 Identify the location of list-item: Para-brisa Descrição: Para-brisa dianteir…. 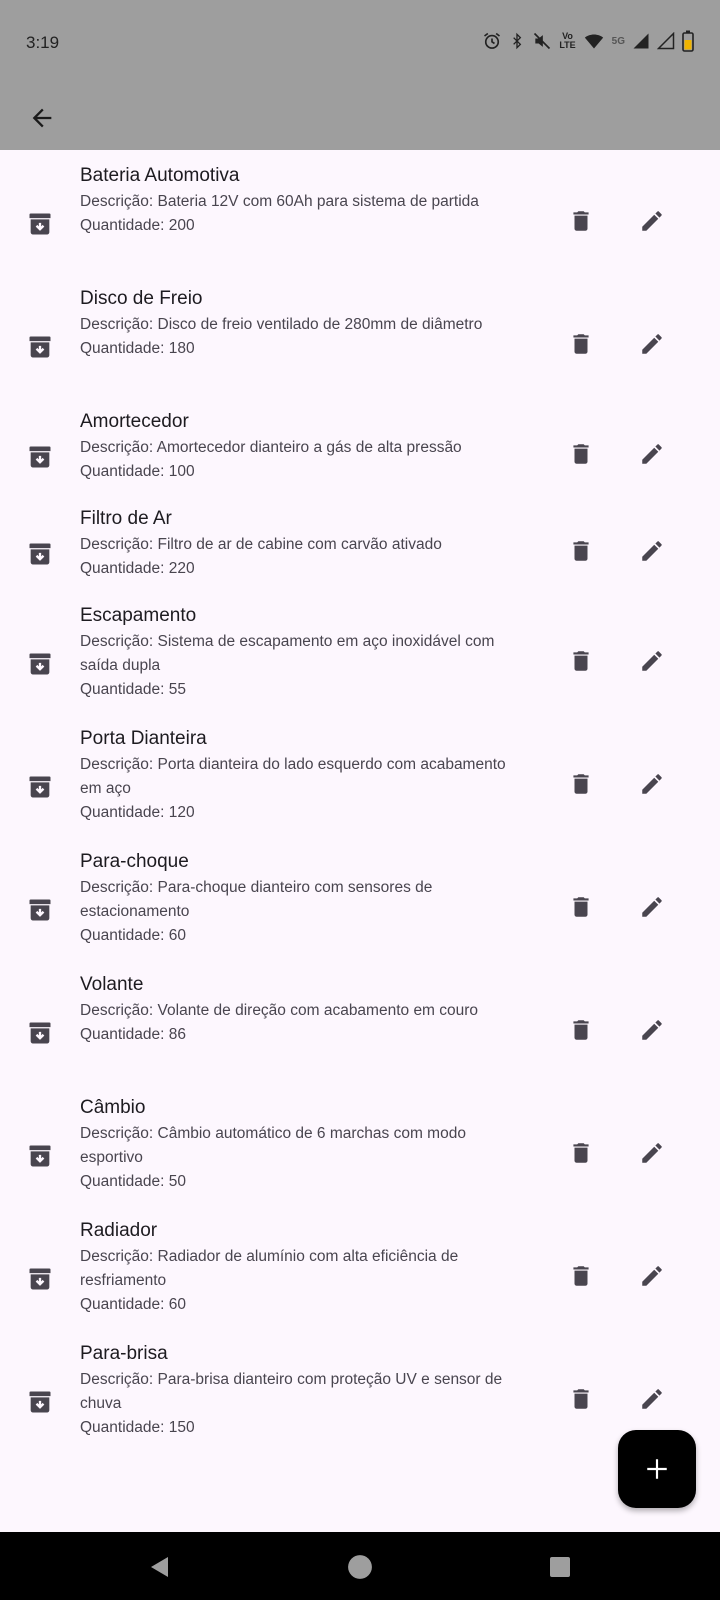
(360, 1389).